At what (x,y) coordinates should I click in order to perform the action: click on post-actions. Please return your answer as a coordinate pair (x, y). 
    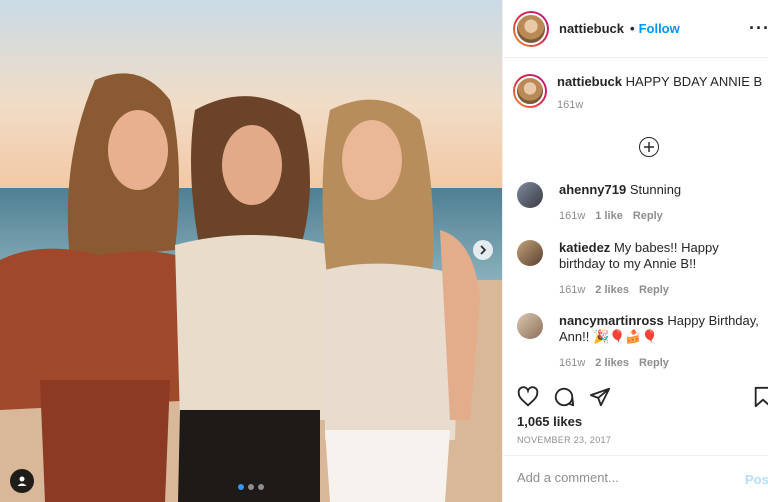
    Looking at the image, I should click on (564, 397).